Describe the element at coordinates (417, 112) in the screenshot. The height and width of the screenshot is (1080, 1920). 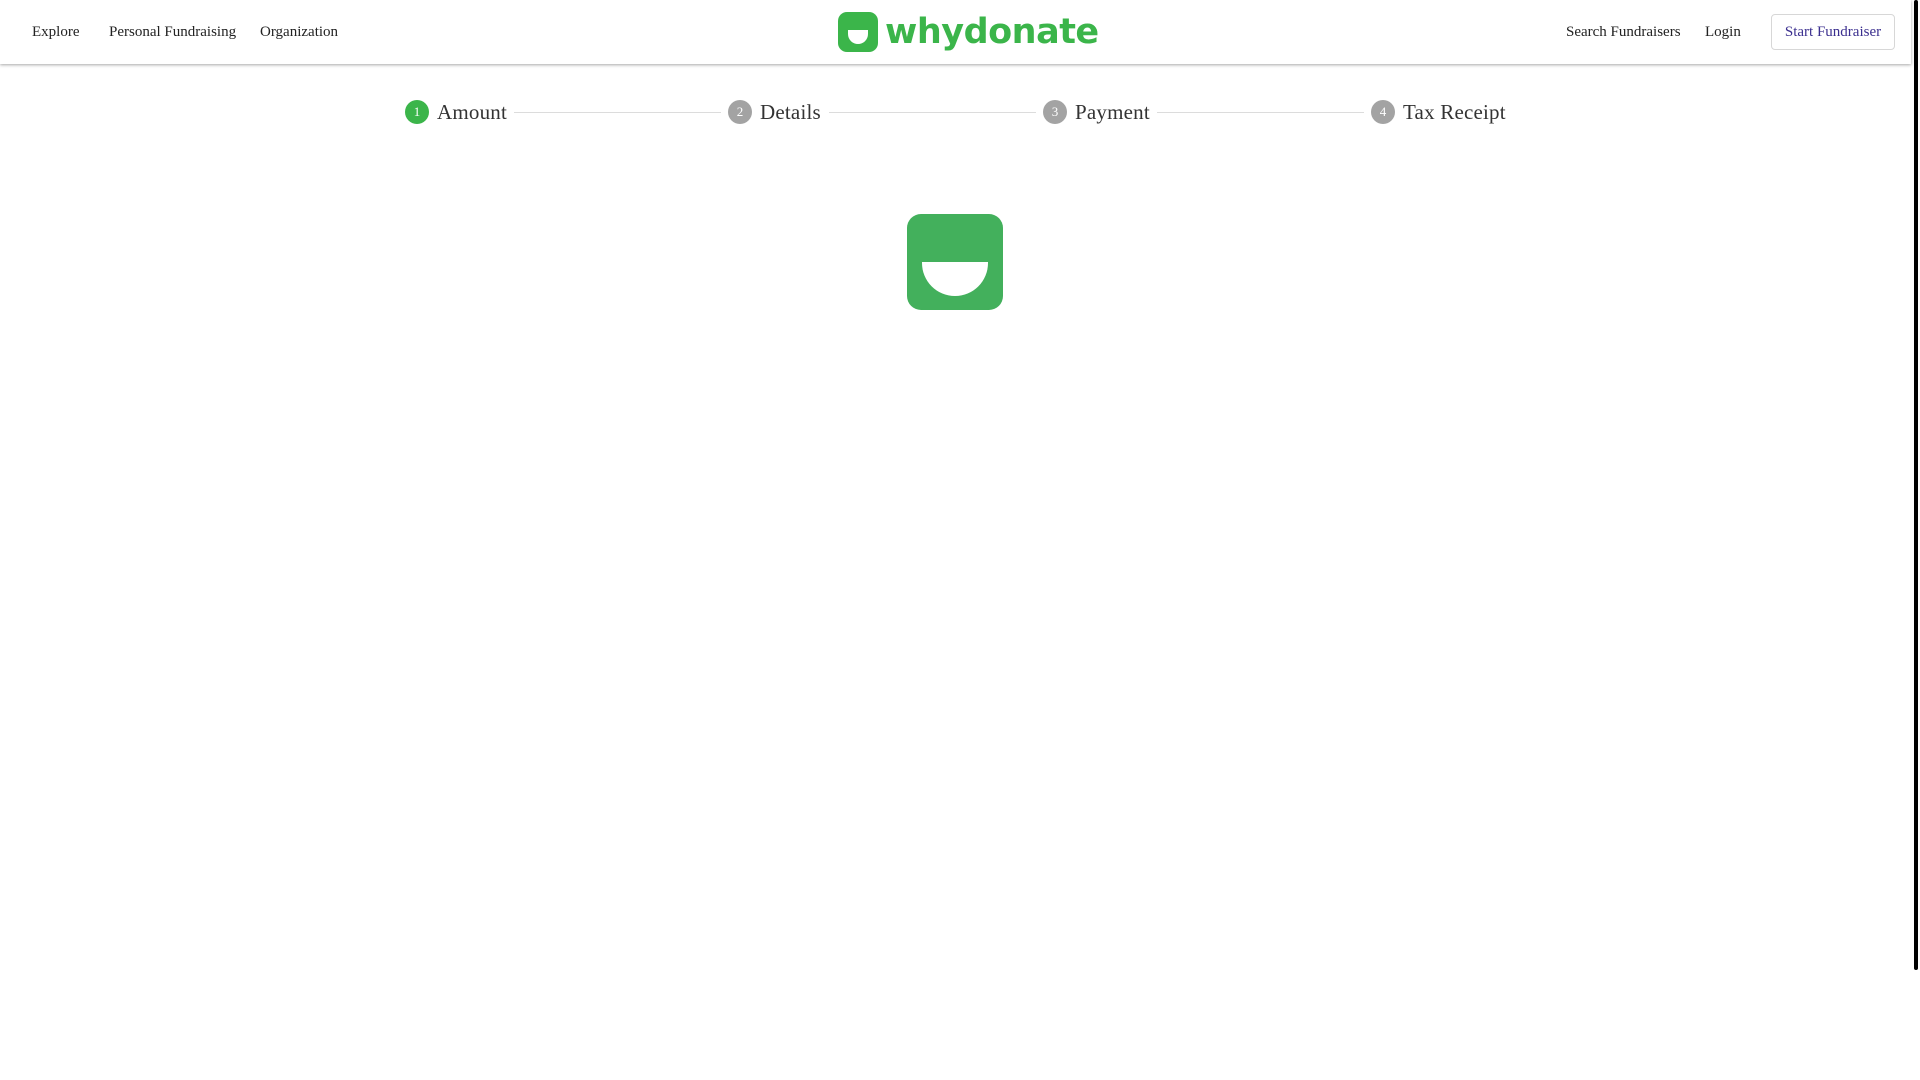
I see `step-number-badge: 1` at that location.